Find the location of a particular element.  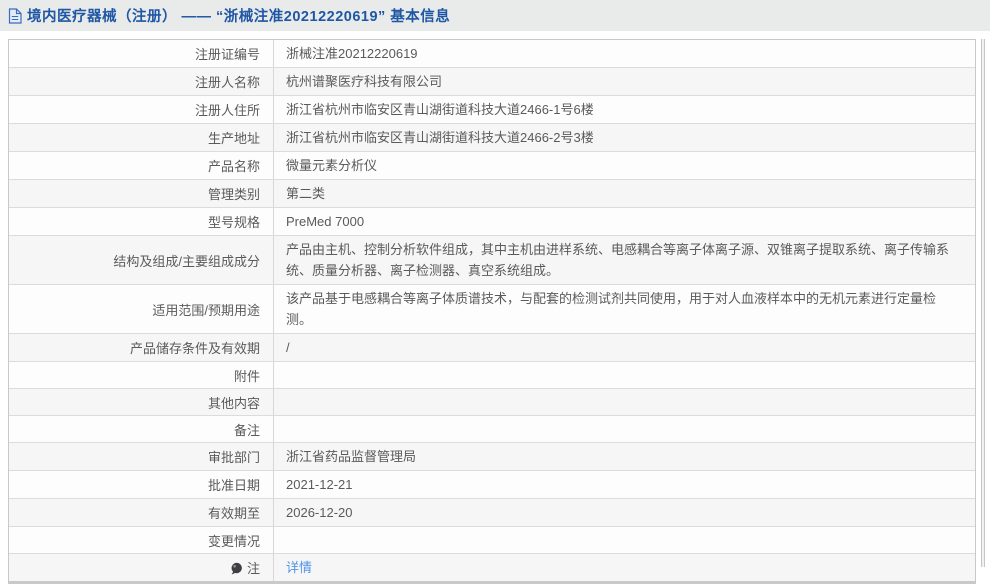

row-value: / is located at coordinates (288, 347).